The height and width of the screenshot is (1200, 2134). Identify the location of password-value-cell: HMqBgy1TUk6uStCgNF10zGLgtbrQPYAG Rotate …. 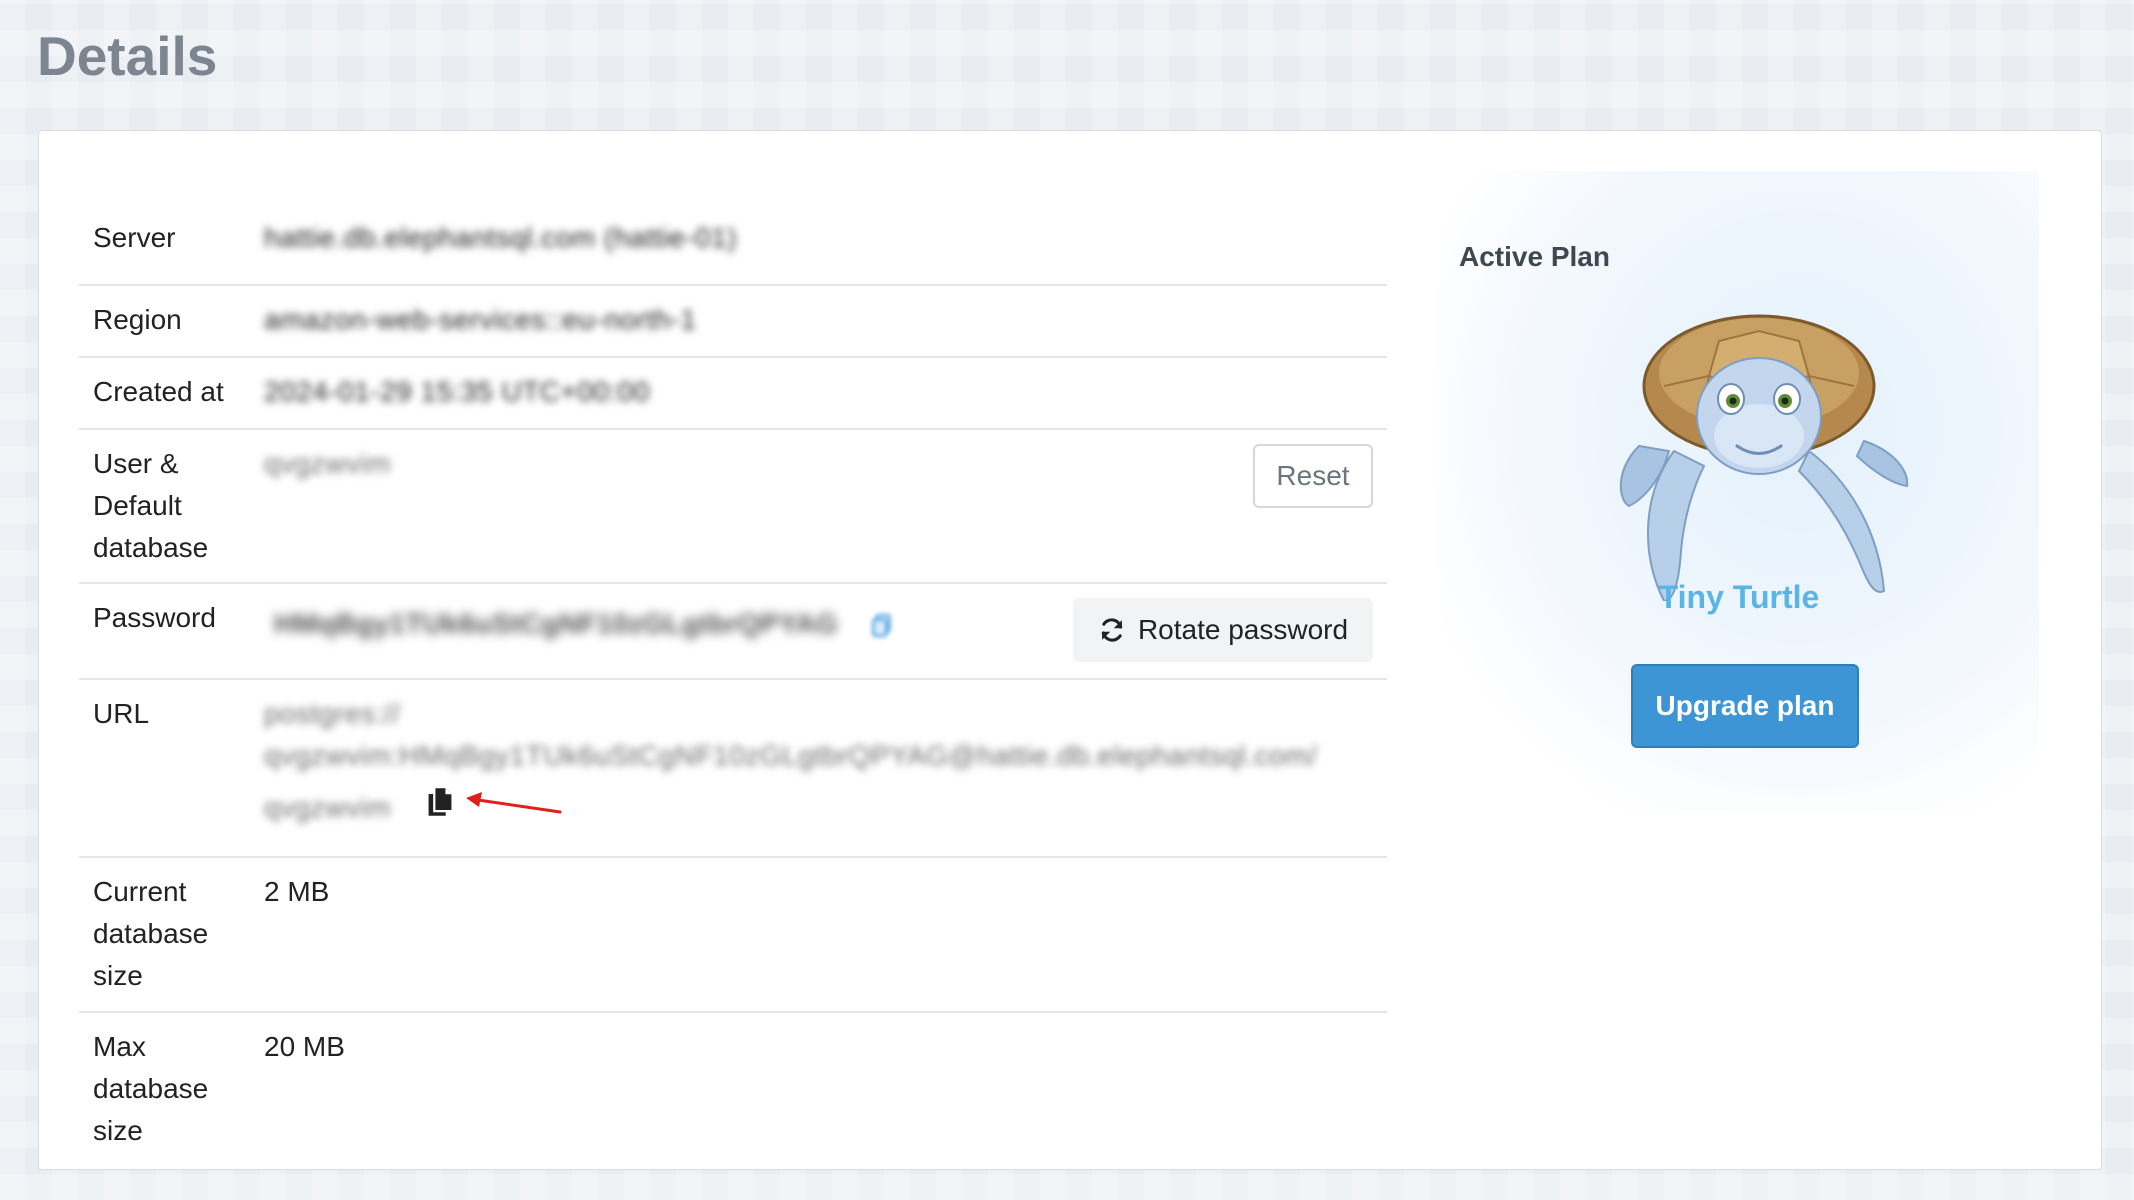
(825, 631).